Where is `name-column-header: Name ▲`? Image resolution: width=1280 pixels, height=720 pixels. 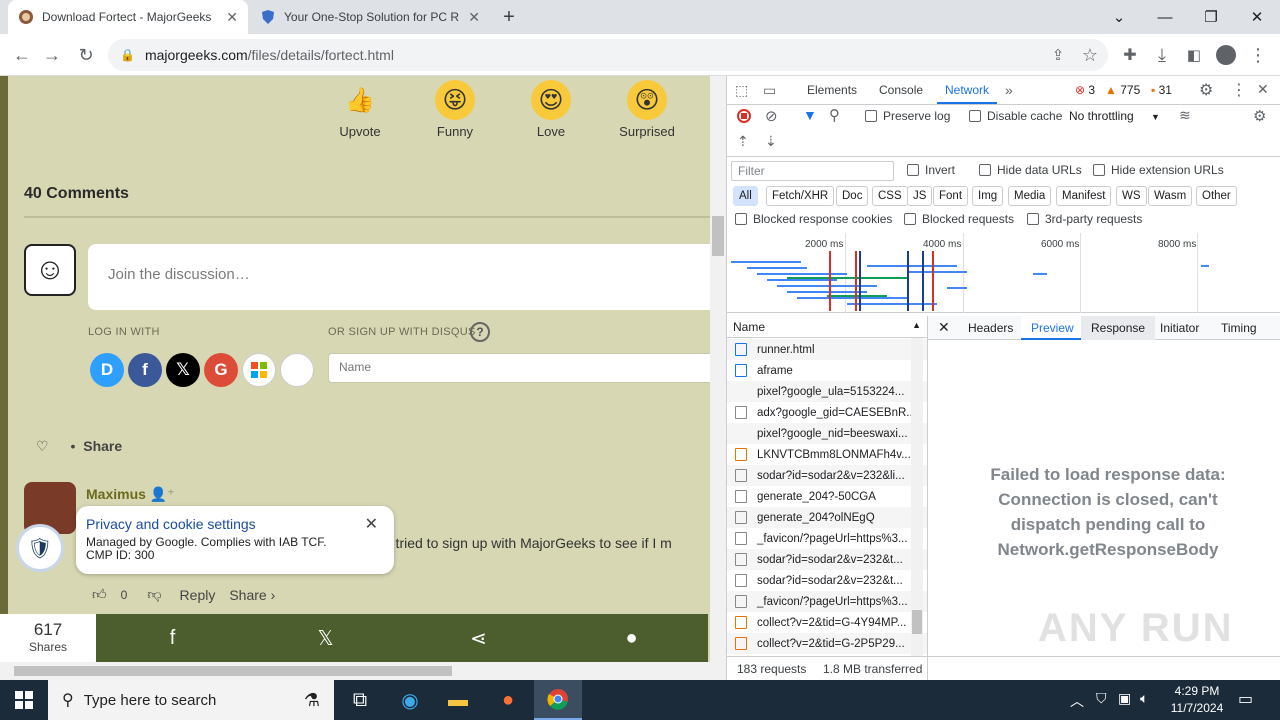 name-column-header: Name ▲ is located at coordinates (827, 327).